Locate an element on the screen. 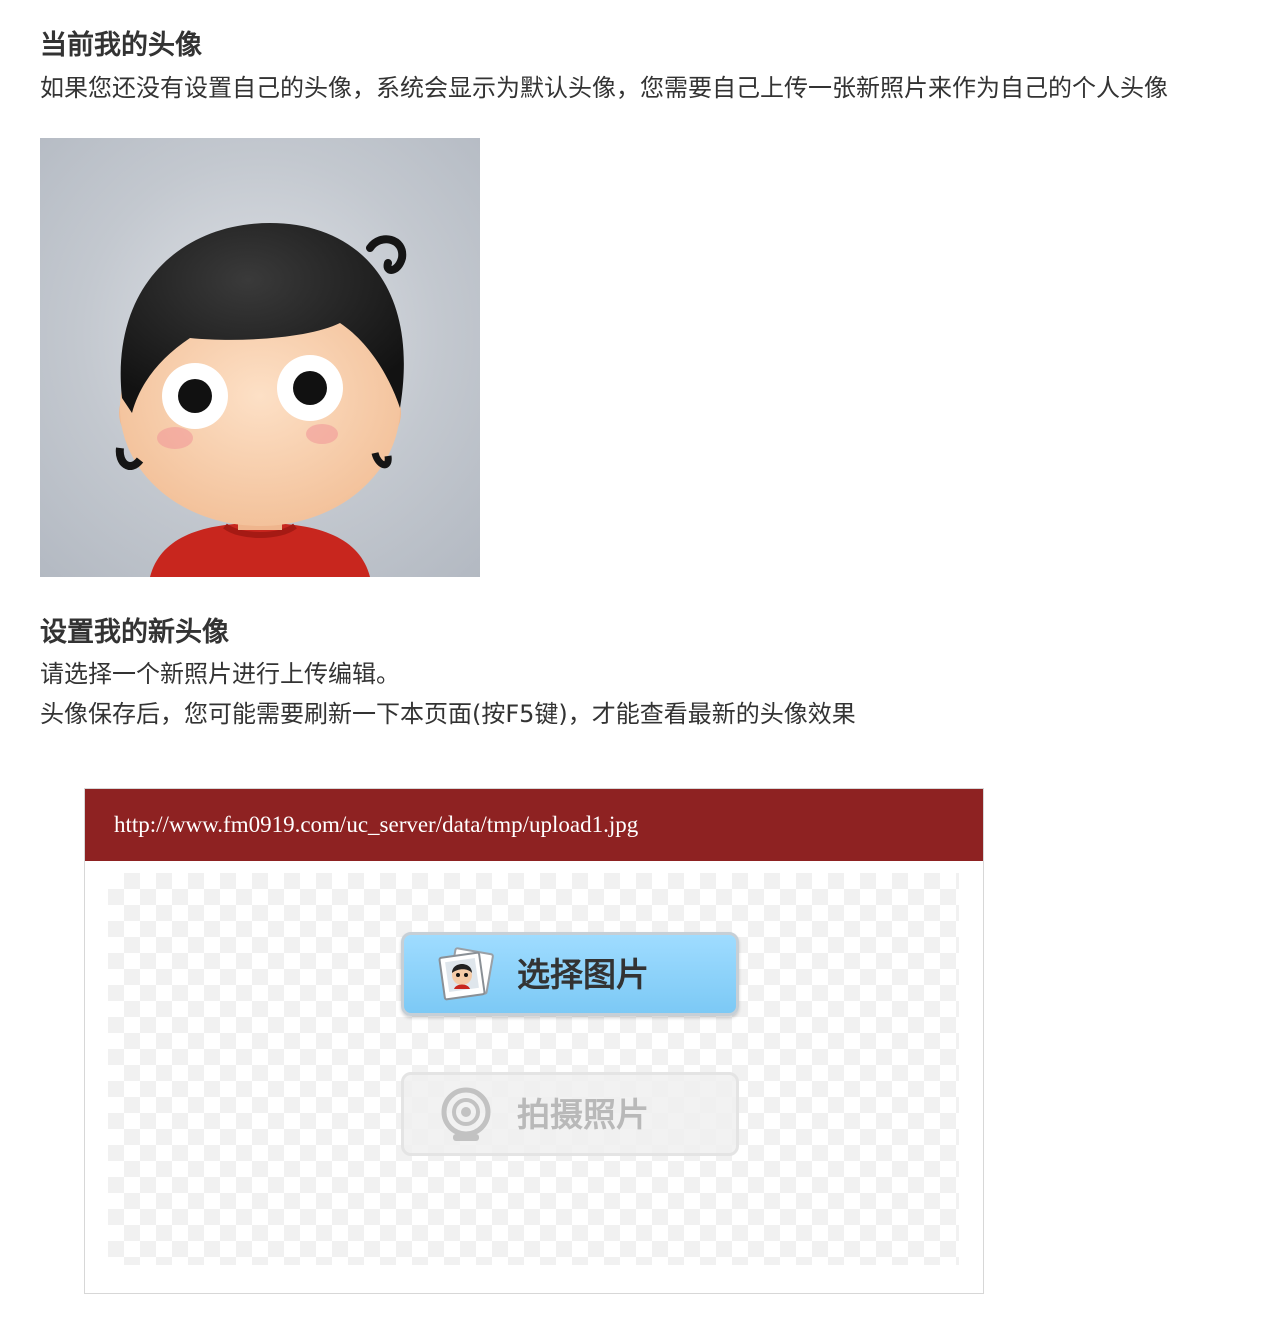 The image size is (1286, 1322). take-photo-button: 拍摄照片 is located at coordinates (570, 1114).